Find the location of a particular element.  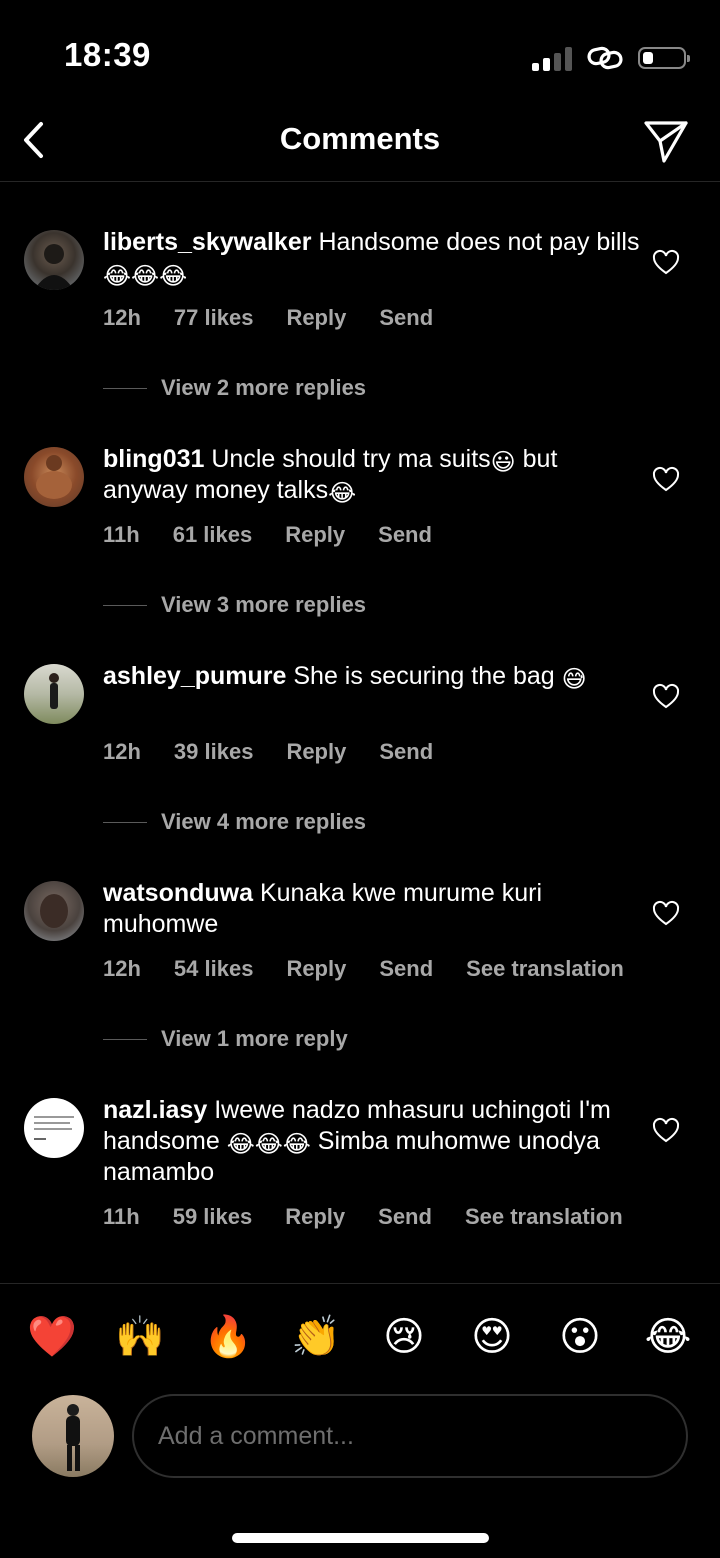

home-indicator is located at coordinates (360, 1538).